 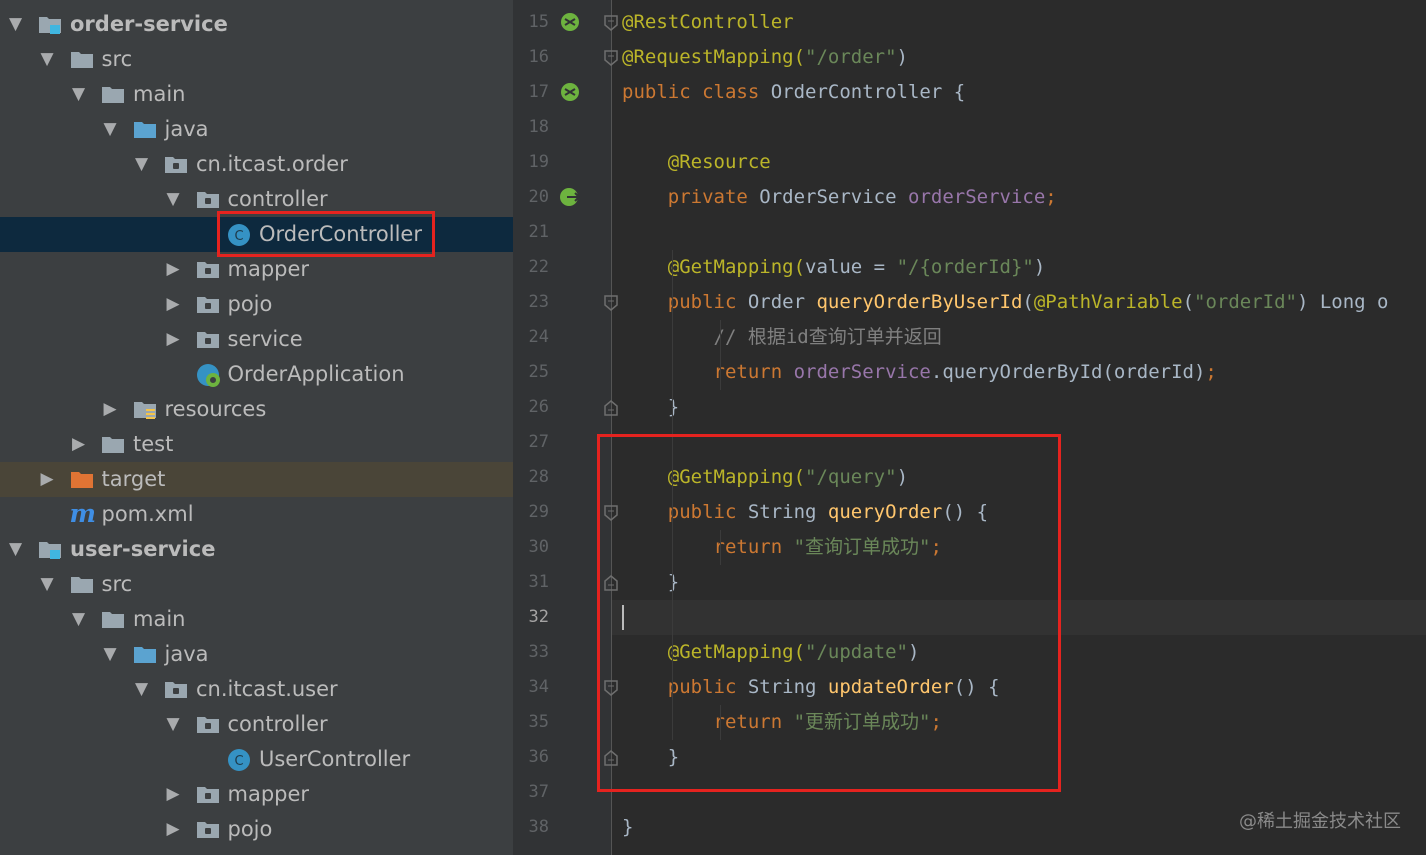 I want to click on class-icon: C, so click(x=239, y=759).